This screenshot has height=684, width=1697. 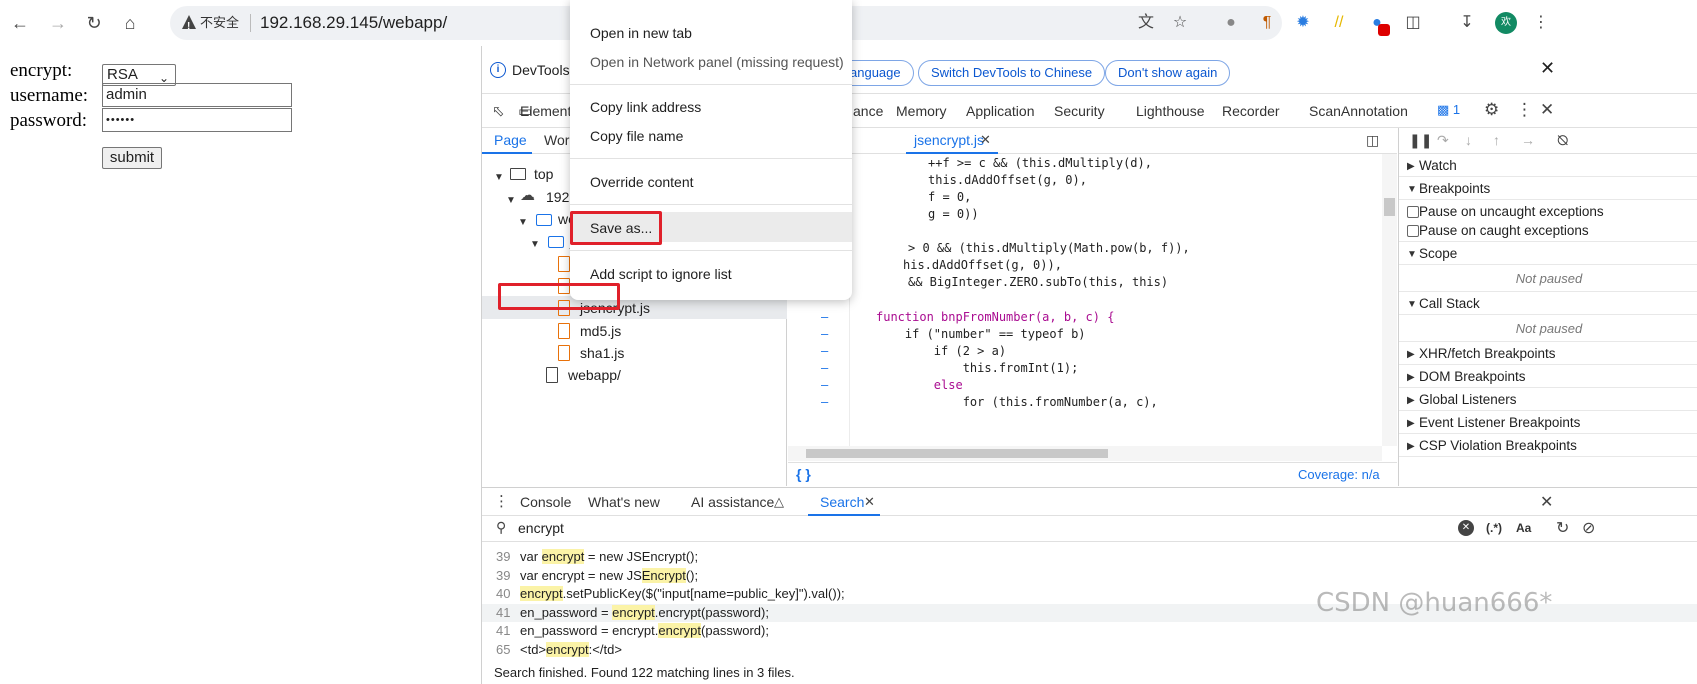 What do you see at coordinates (510, 140) in the screenshot?
I see `tab-page-label: Page` at bounding box center [510, 140].